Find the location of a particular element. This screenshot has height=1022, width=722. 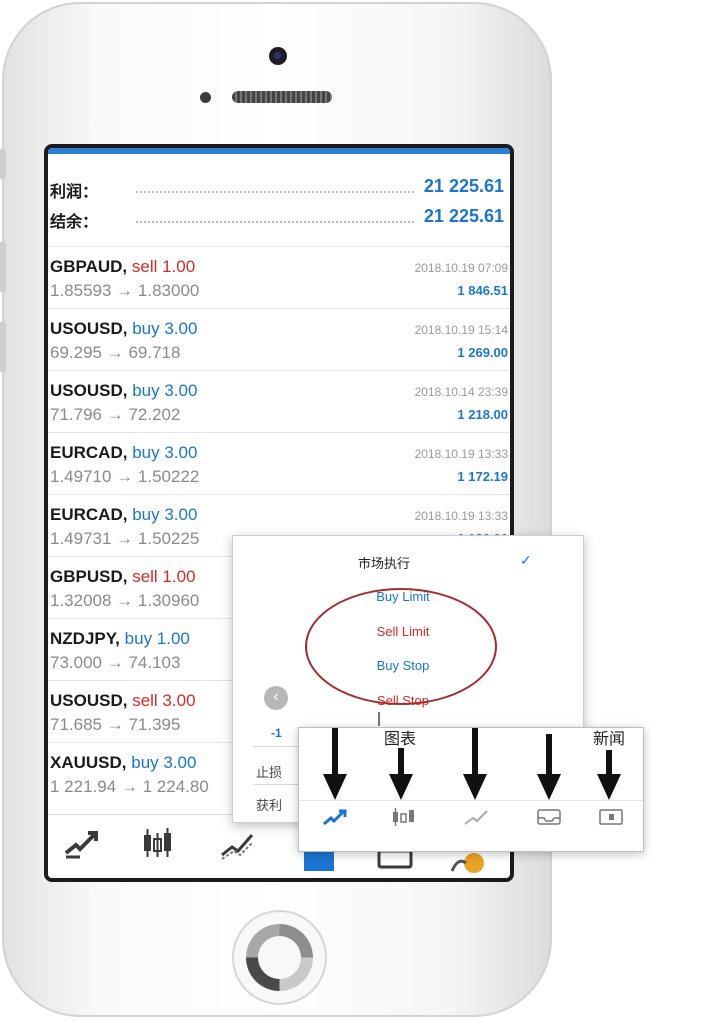

stop-loss-label: 止损 is located at coordinates (269, 772).